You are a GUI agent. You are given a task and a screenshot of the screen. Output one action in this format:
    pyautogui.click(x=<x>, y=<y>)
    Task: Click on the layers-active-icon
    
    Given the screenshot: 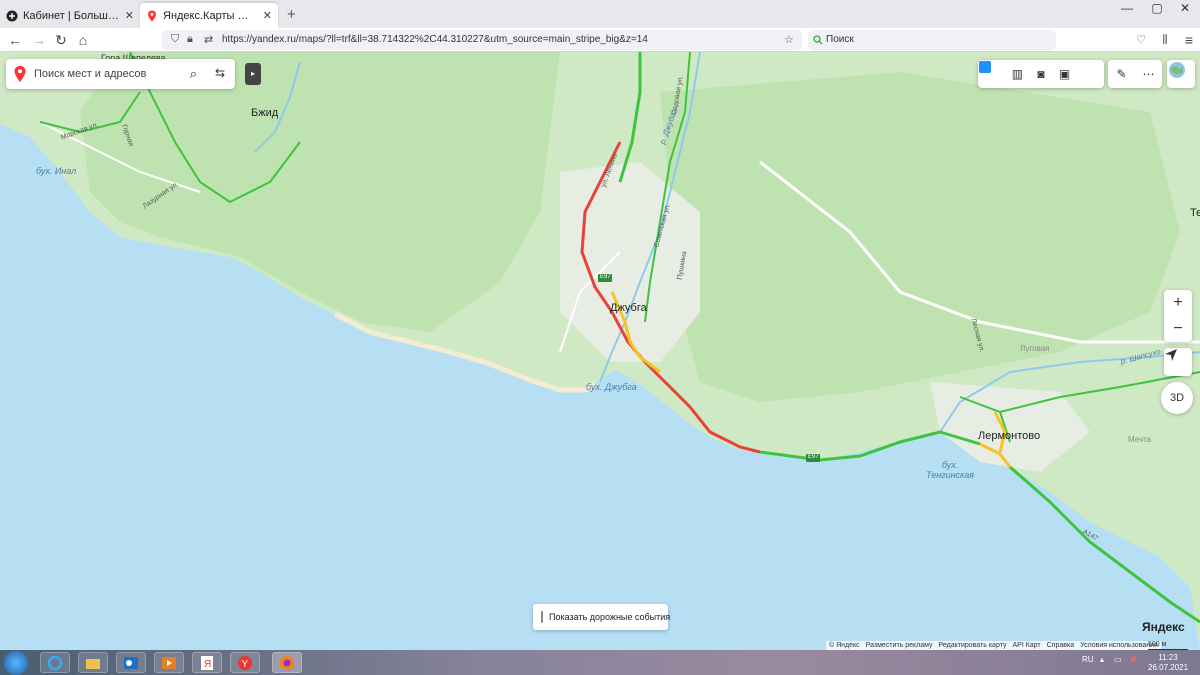 What is the action you would take?
    pyautogui.click(x=1038, y=72)
    